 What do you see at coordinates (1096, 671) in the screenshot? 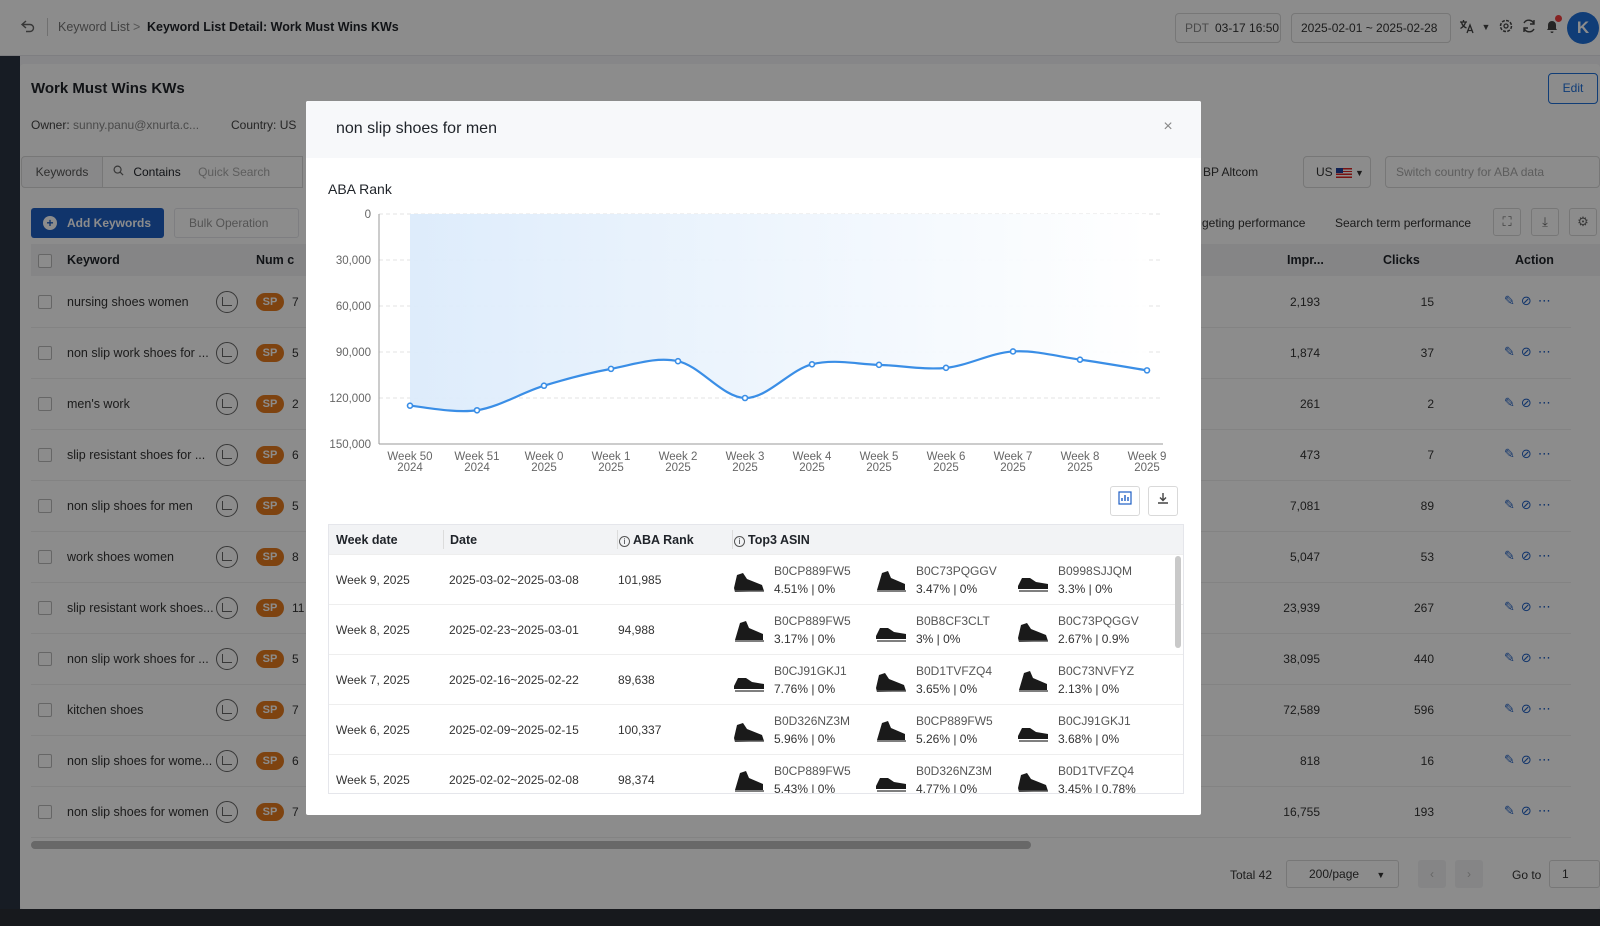
I see `asin-code: B0C73NVFYZ` at bounding box center [1096, 671].